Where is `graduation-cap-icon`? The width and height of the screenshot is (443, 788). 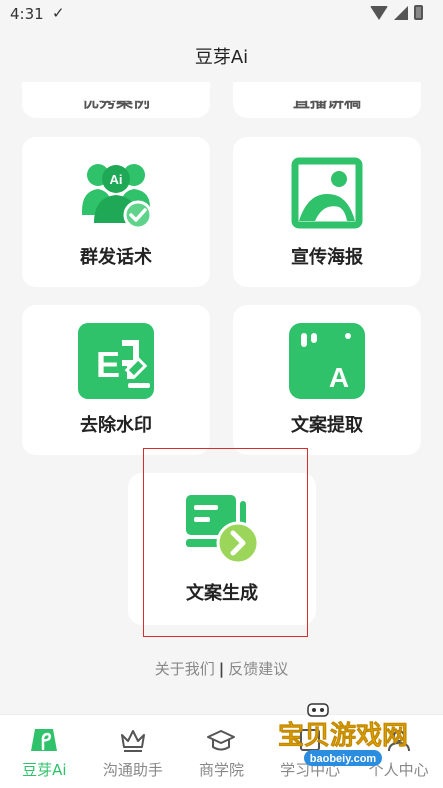
graduation-cap-icon is located at coordinates (221, 740).